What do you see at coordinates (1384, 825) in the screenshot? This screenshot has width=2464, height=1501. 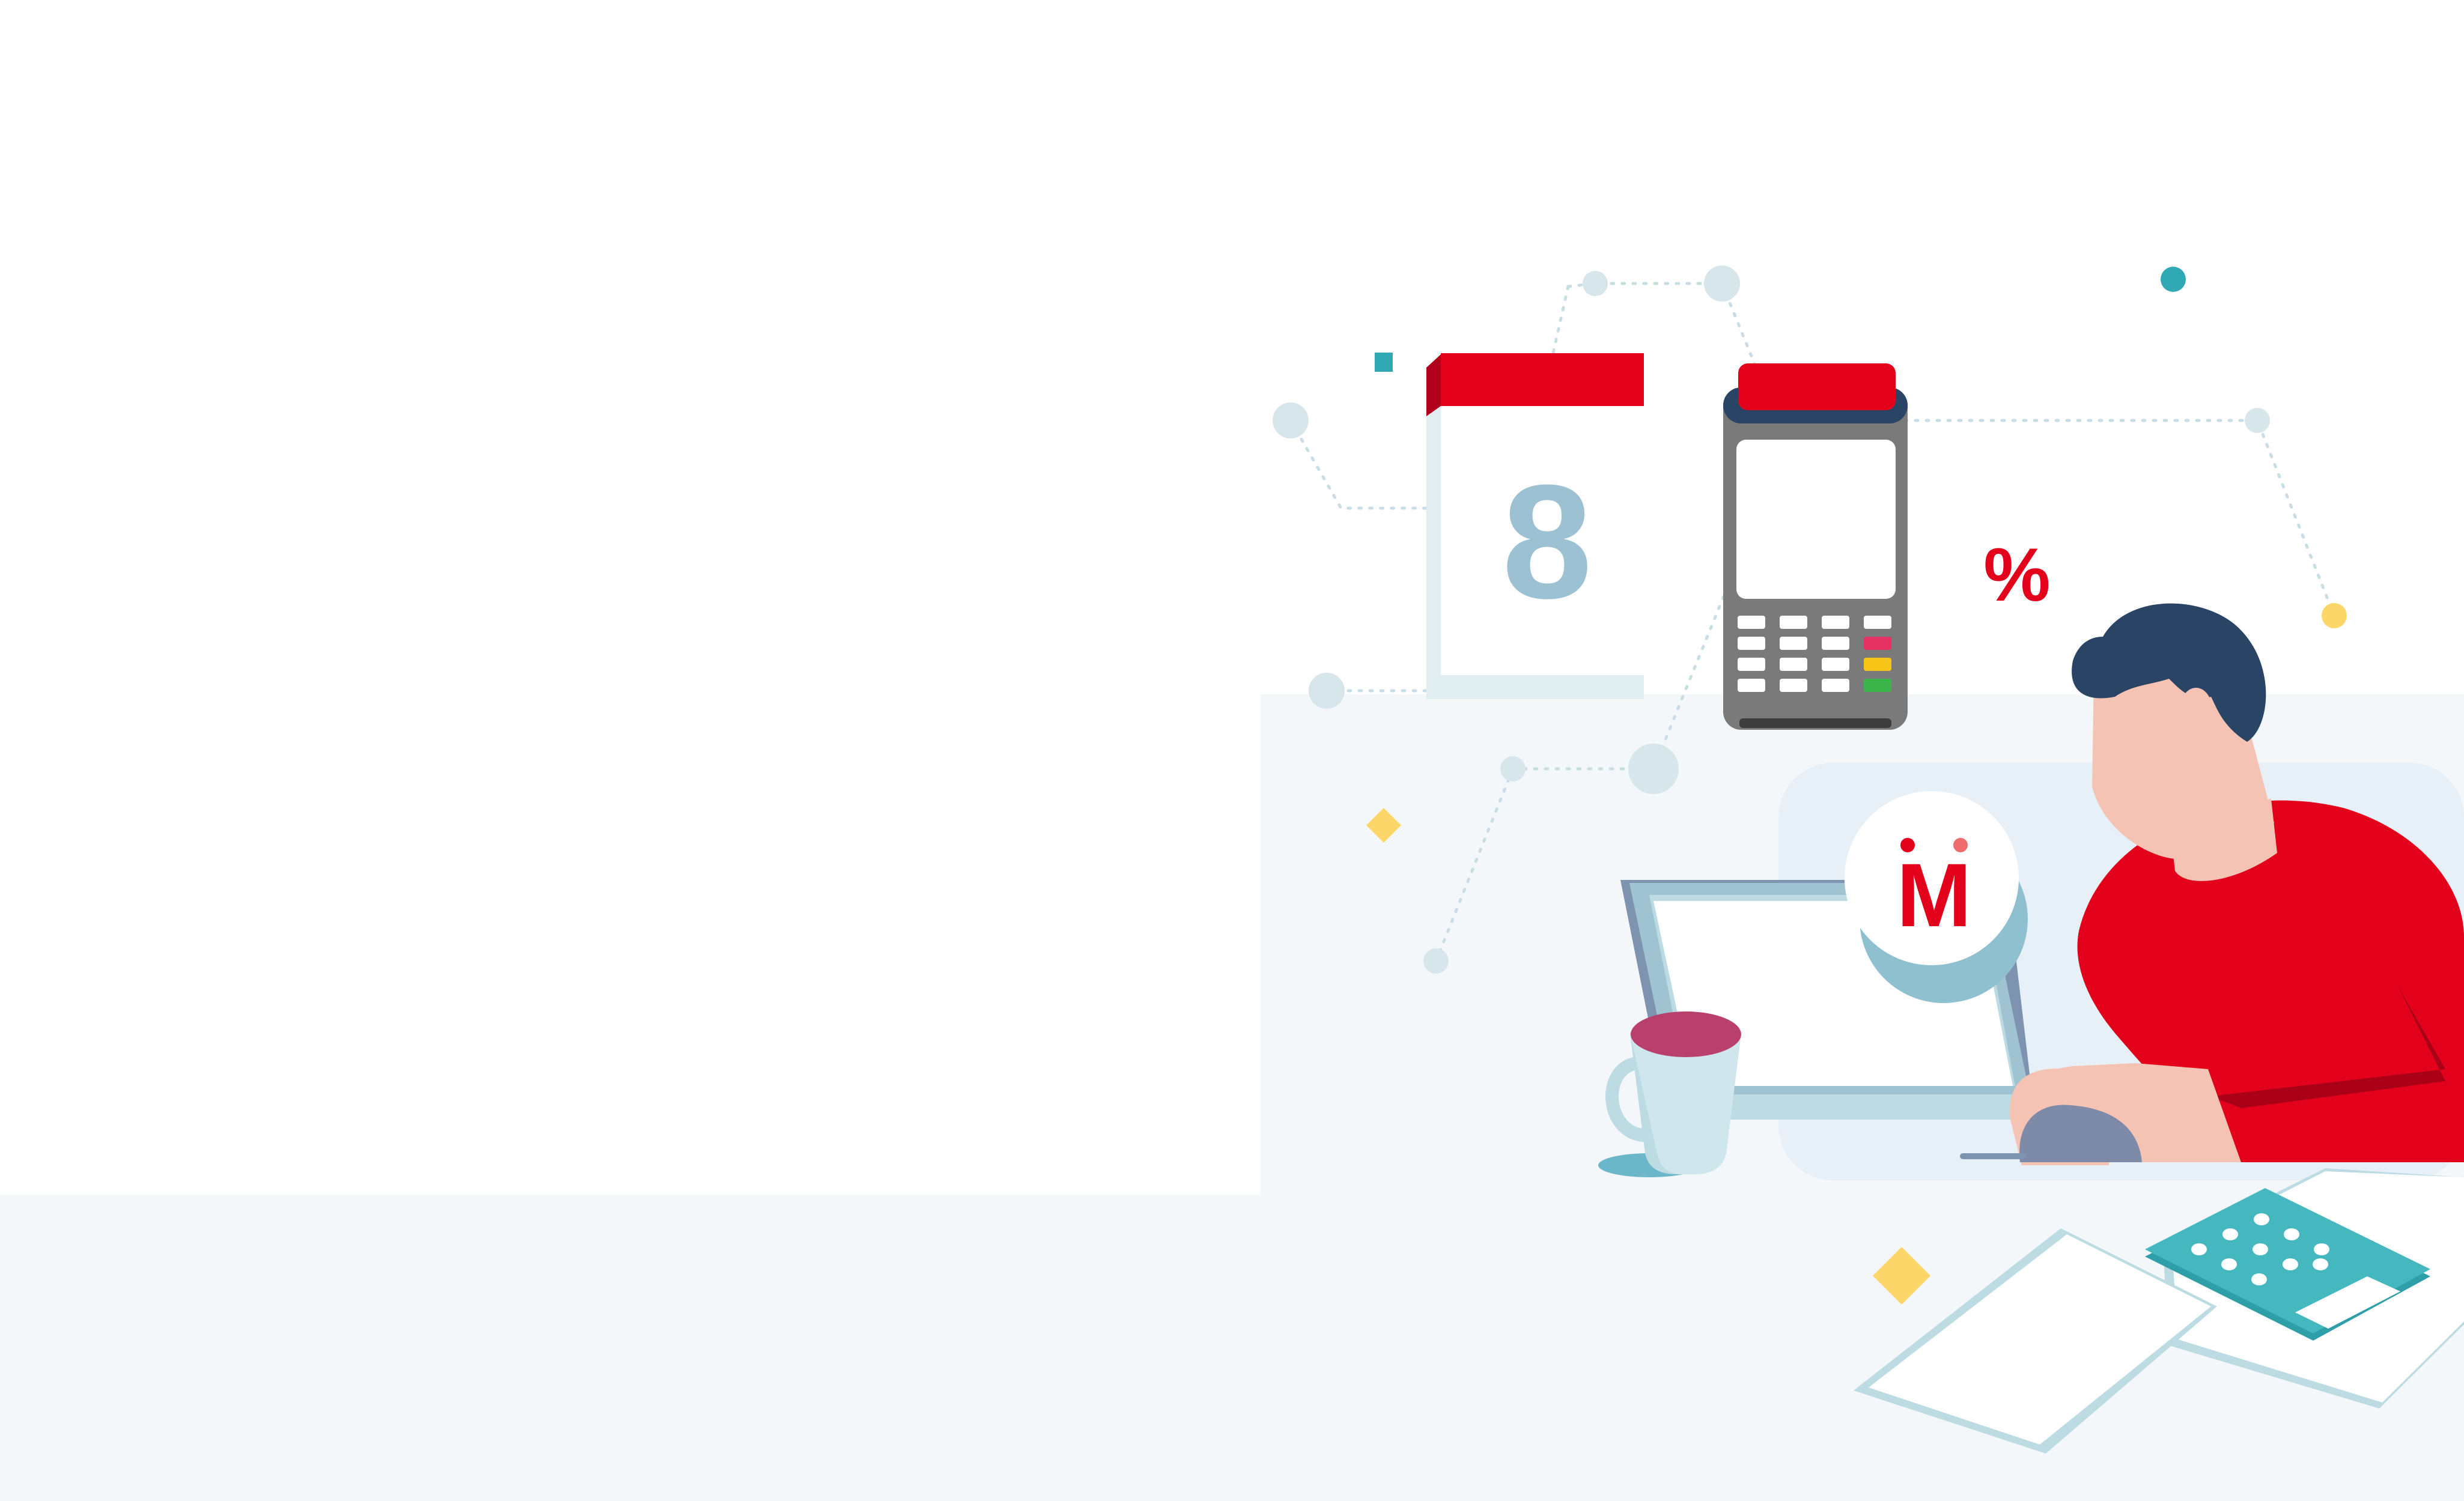 I see `yellow-diamond-small` at bounding box center [1384, 825].